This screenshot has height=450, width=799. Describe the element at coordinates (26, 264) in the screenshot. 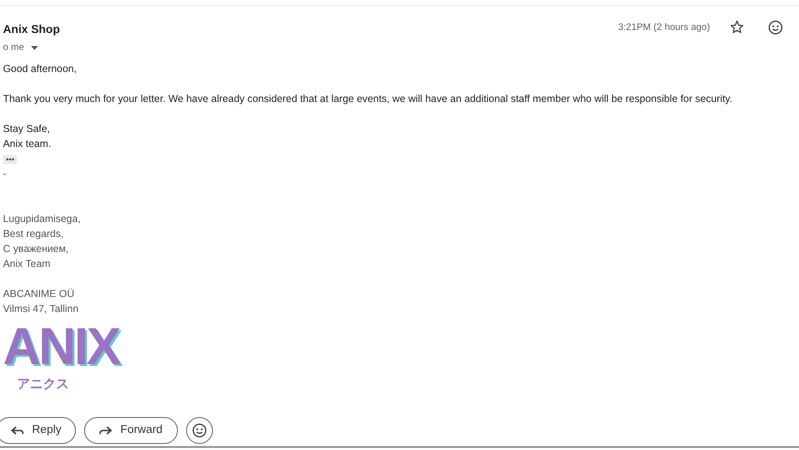

I see `message-text-line: Anix Team` at that location.